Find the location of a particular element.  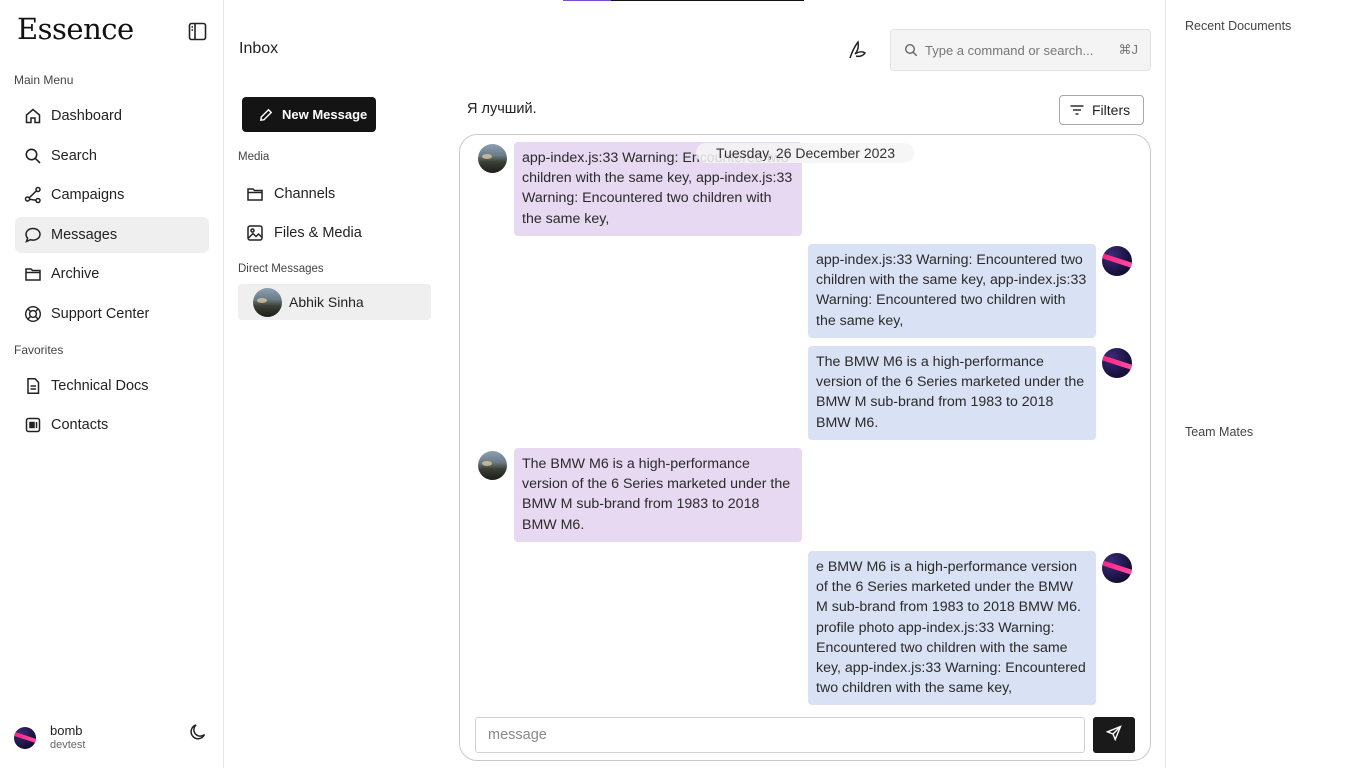

nav-dashboard: Dashboard is located at coordinates (112, 116).